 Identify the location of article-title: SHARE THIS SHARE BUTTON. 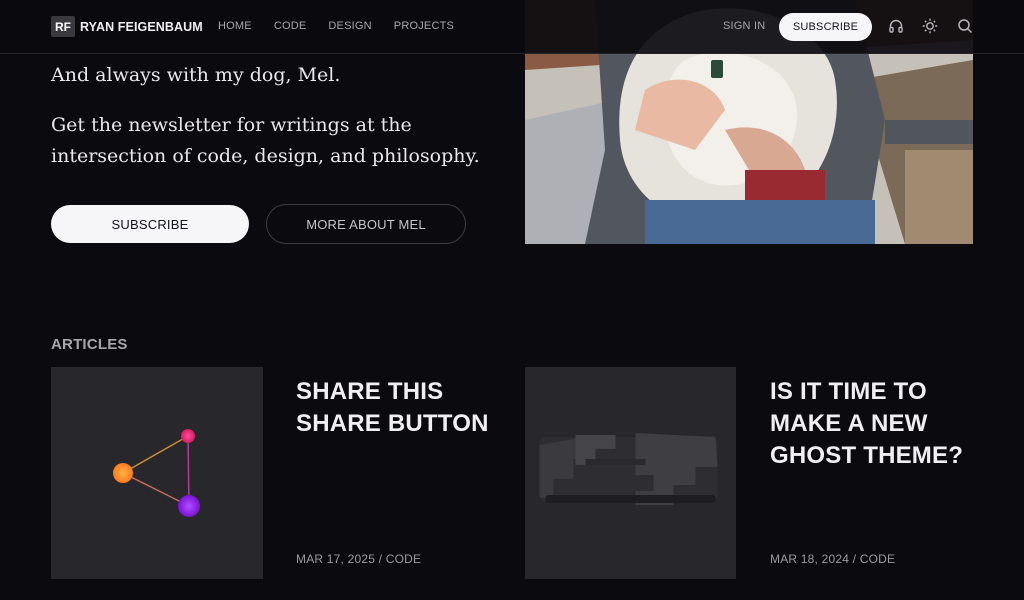
(396, 408).